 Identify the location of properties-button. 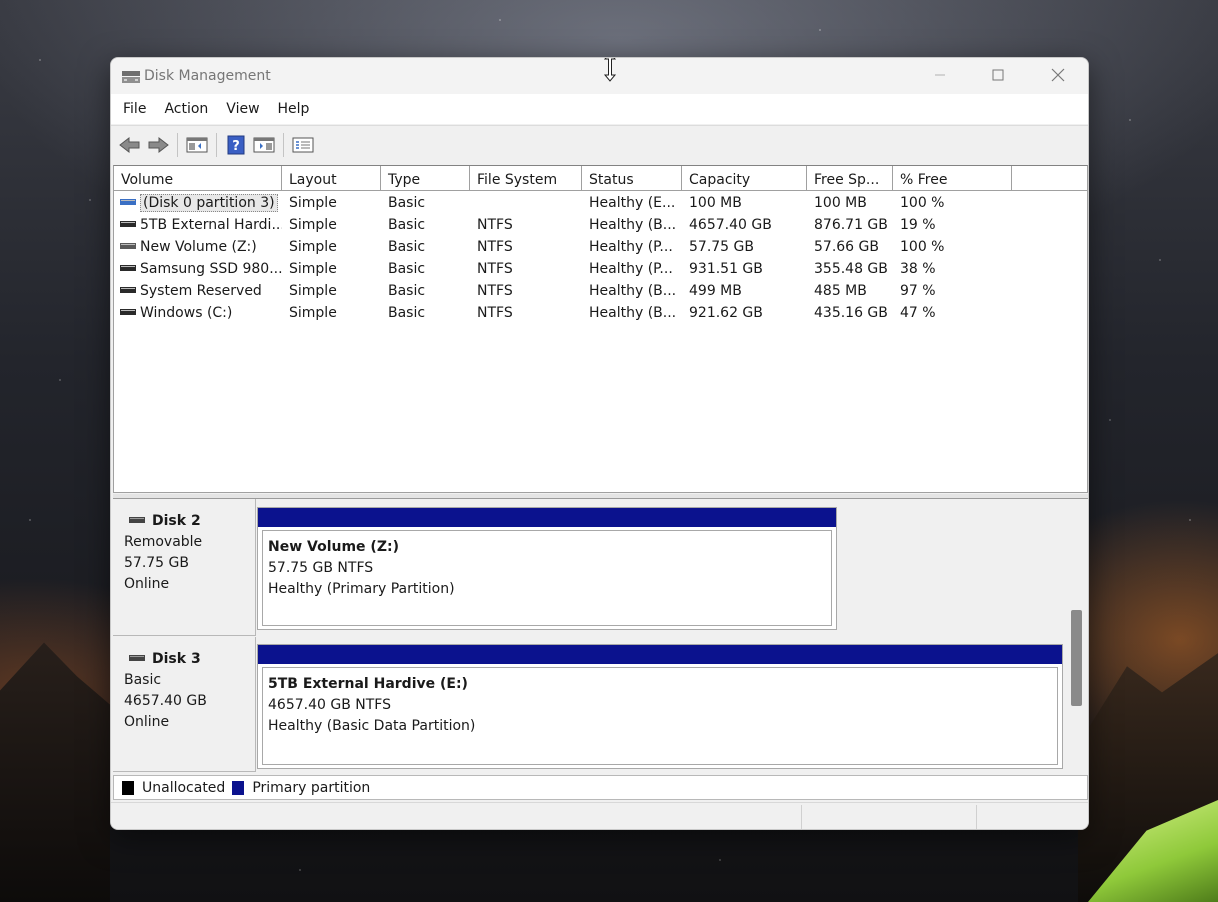
(264, 145).